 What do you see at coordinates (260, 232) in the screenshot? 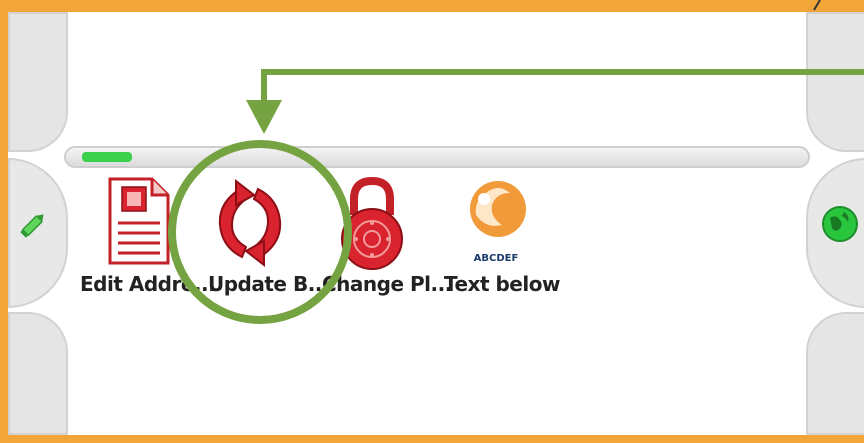
I see `annotation-highlight-circle` at bounding box center [260, 232].